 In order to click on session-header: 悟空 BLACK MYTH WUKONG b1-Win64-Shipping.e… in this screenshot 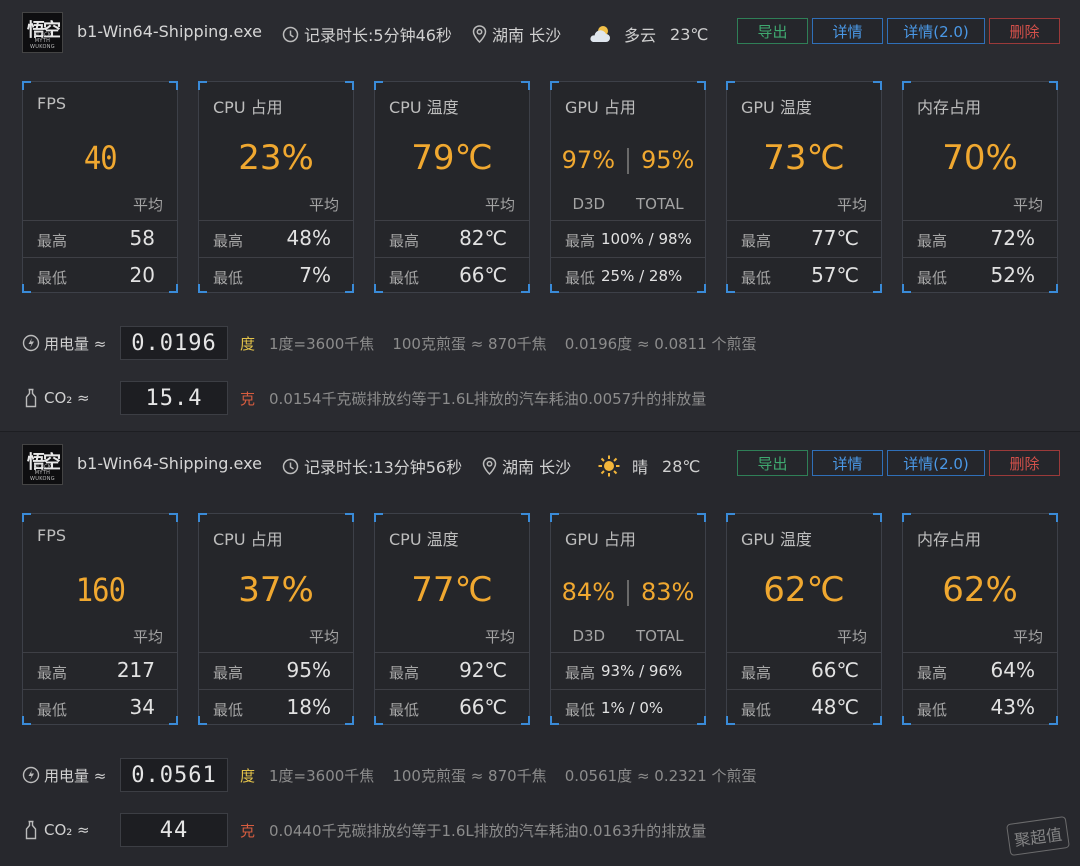, I will do `click(541, 32)`.